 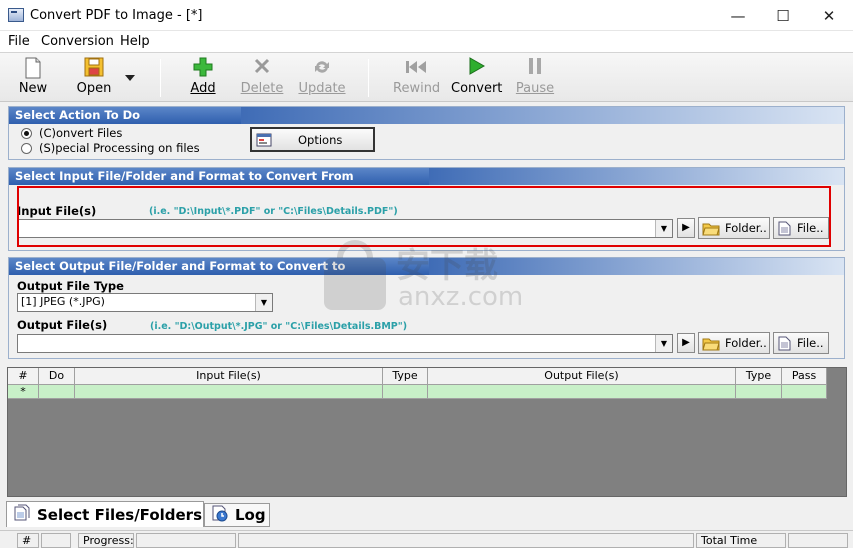 I want to click on window-title: Convert PDF to Image - [*], so click(x=116, y=15).